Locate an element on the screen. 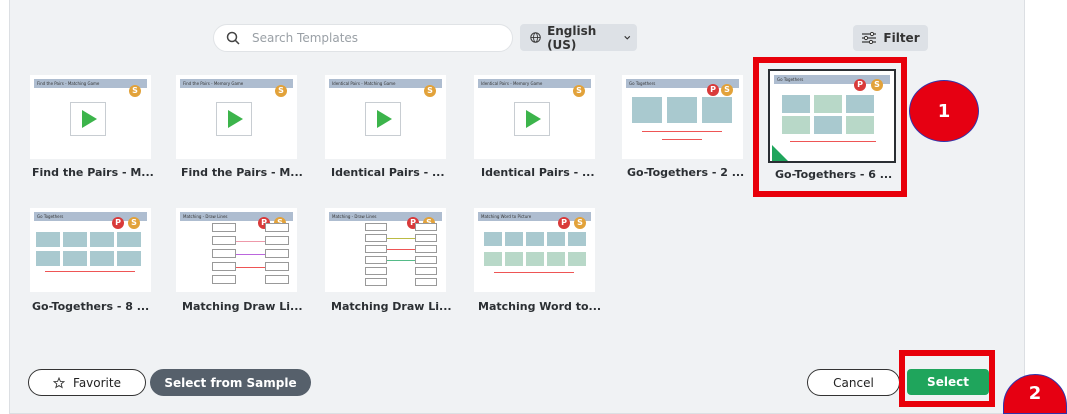 This screenshot has height=414, width=1067. star-icon is located at coordinates (59, 382).